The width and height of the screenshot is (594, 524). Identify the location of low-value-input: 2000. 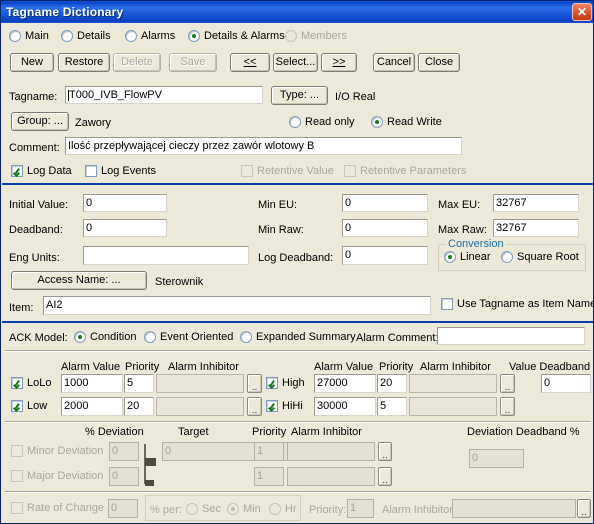
(92, 406).